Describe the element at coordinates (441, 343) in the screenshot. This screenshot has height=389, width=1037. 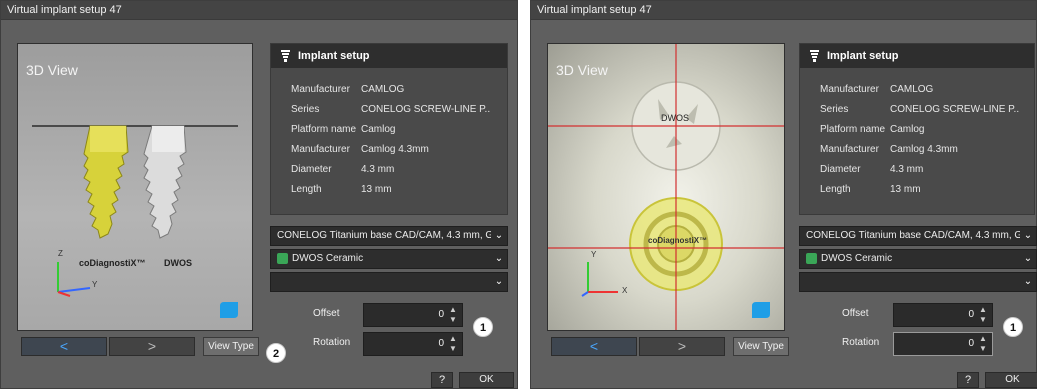
I see `rotation-value: 0` at that location.